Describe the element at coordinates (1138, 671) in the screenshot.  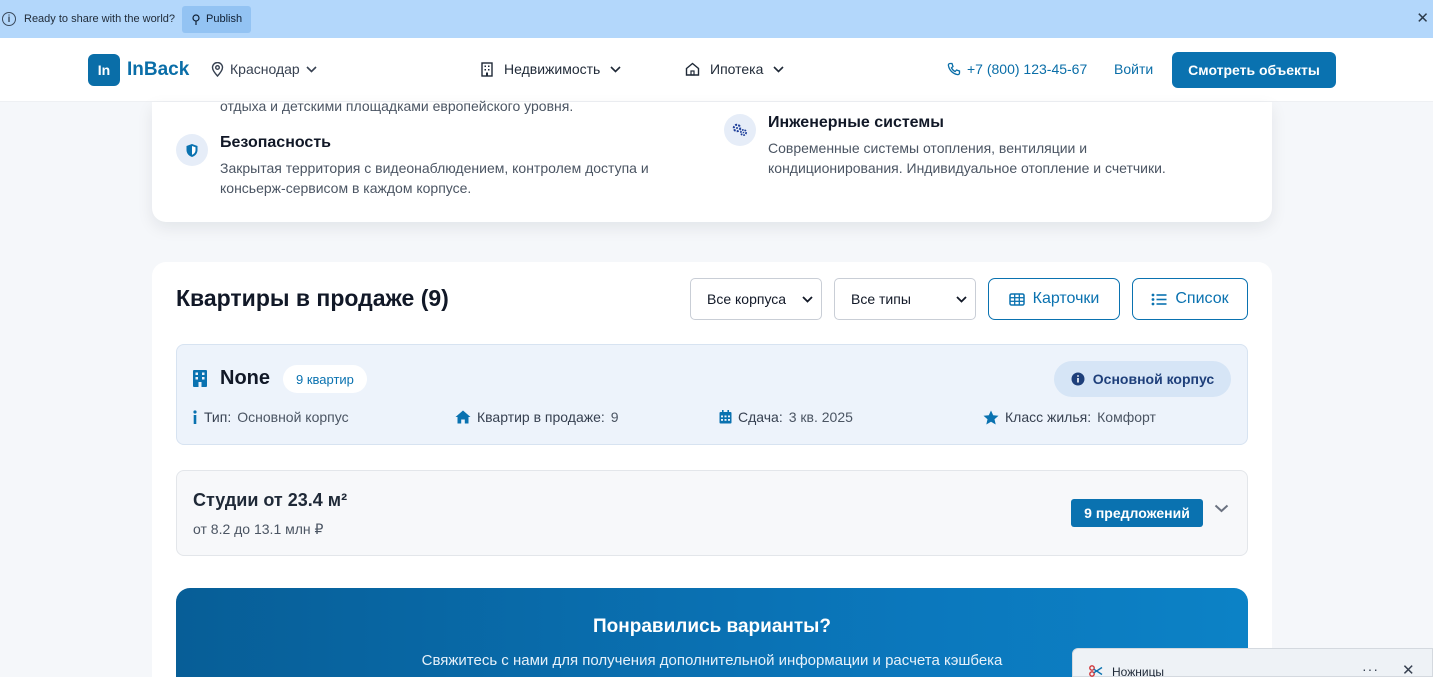
I see `snipping-tool-label: Ножницы` at that location.